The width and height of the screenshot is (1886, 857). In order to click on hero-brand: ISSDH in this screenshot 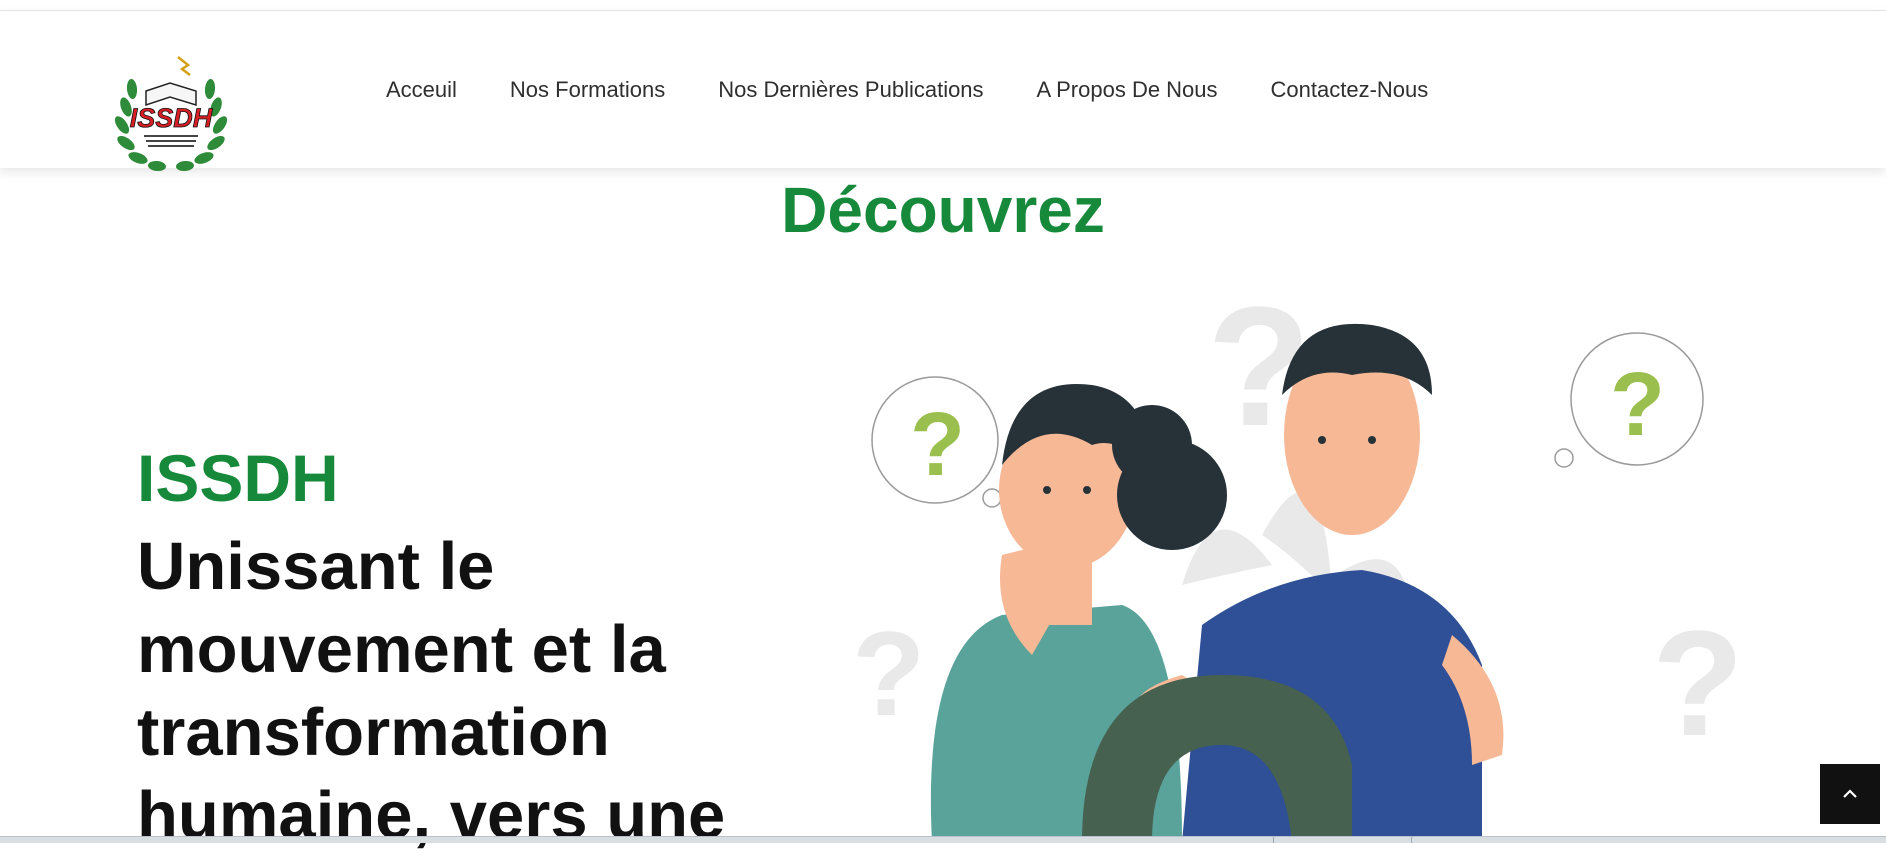, I will do `click(238, 478)`.